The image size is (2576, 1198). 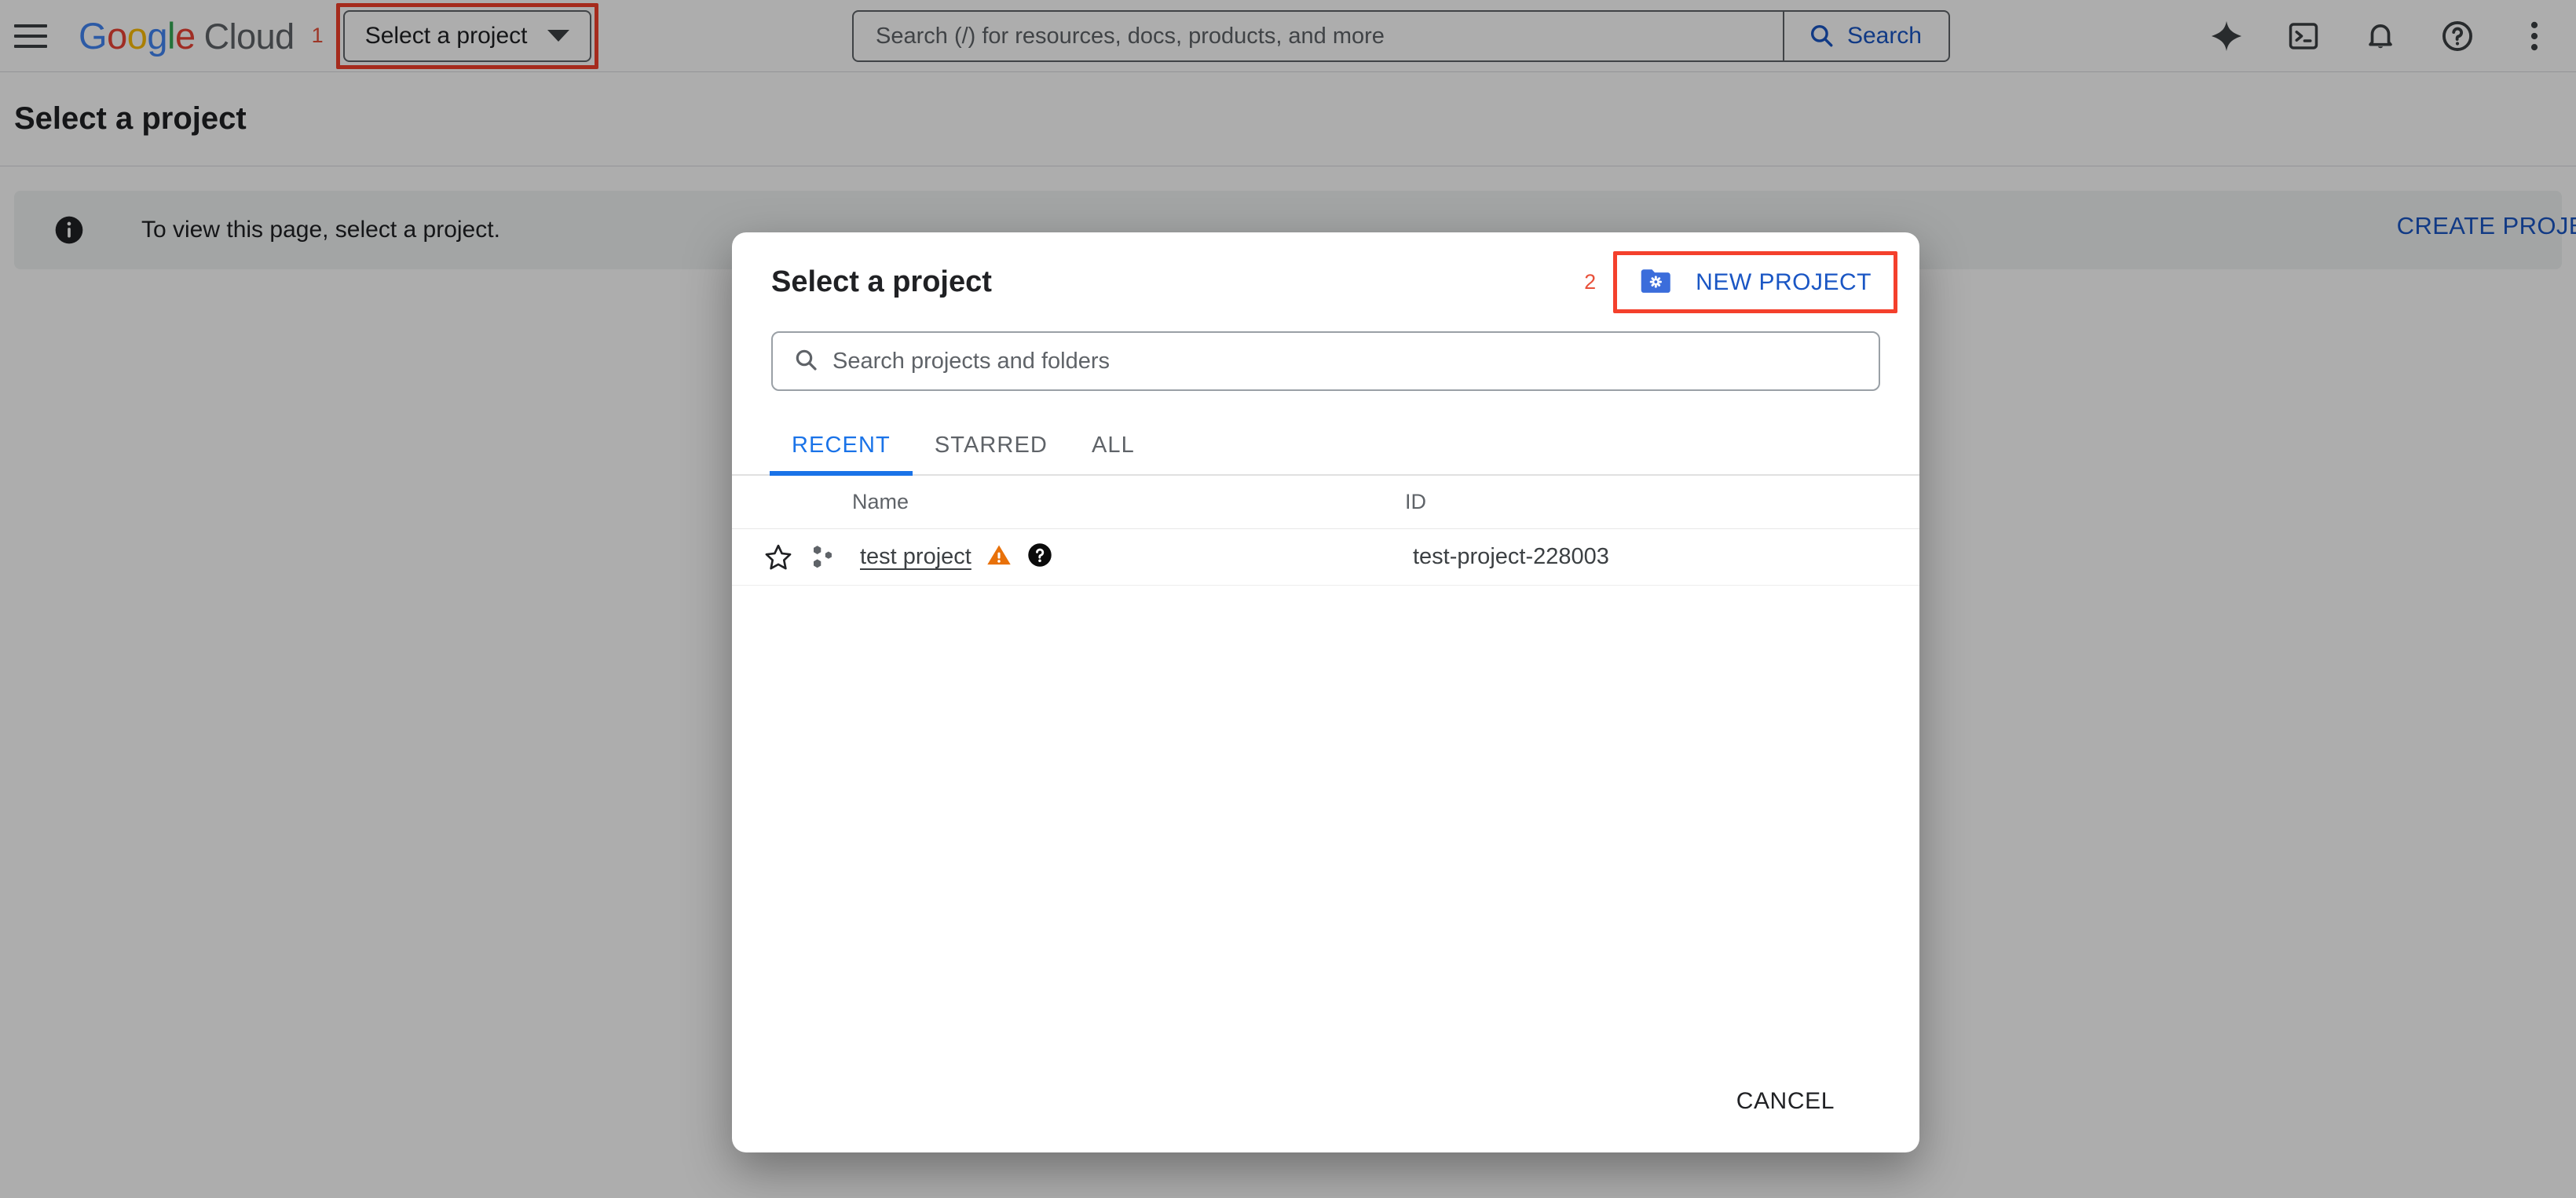 What do you see at coordinates (1591, 282) in the screenshot?
I see `step-marker-2: 2` at bounding box center [1591, 282].